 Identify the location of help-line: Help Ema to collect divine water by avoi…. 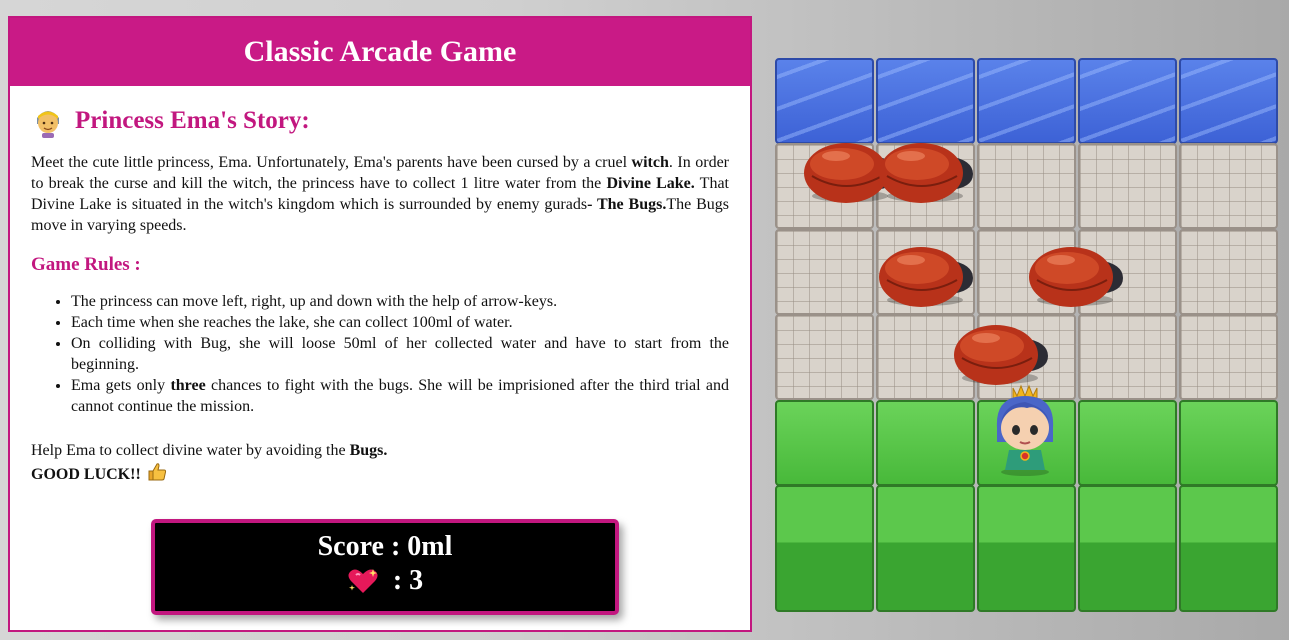
(190, 450).